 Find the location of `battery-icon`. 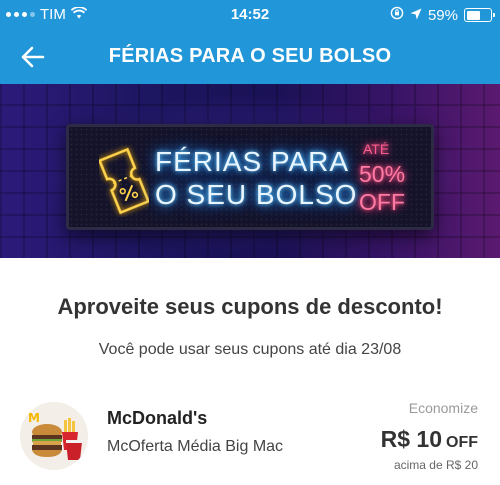

battery-icon is located at coordinates (479, 15).